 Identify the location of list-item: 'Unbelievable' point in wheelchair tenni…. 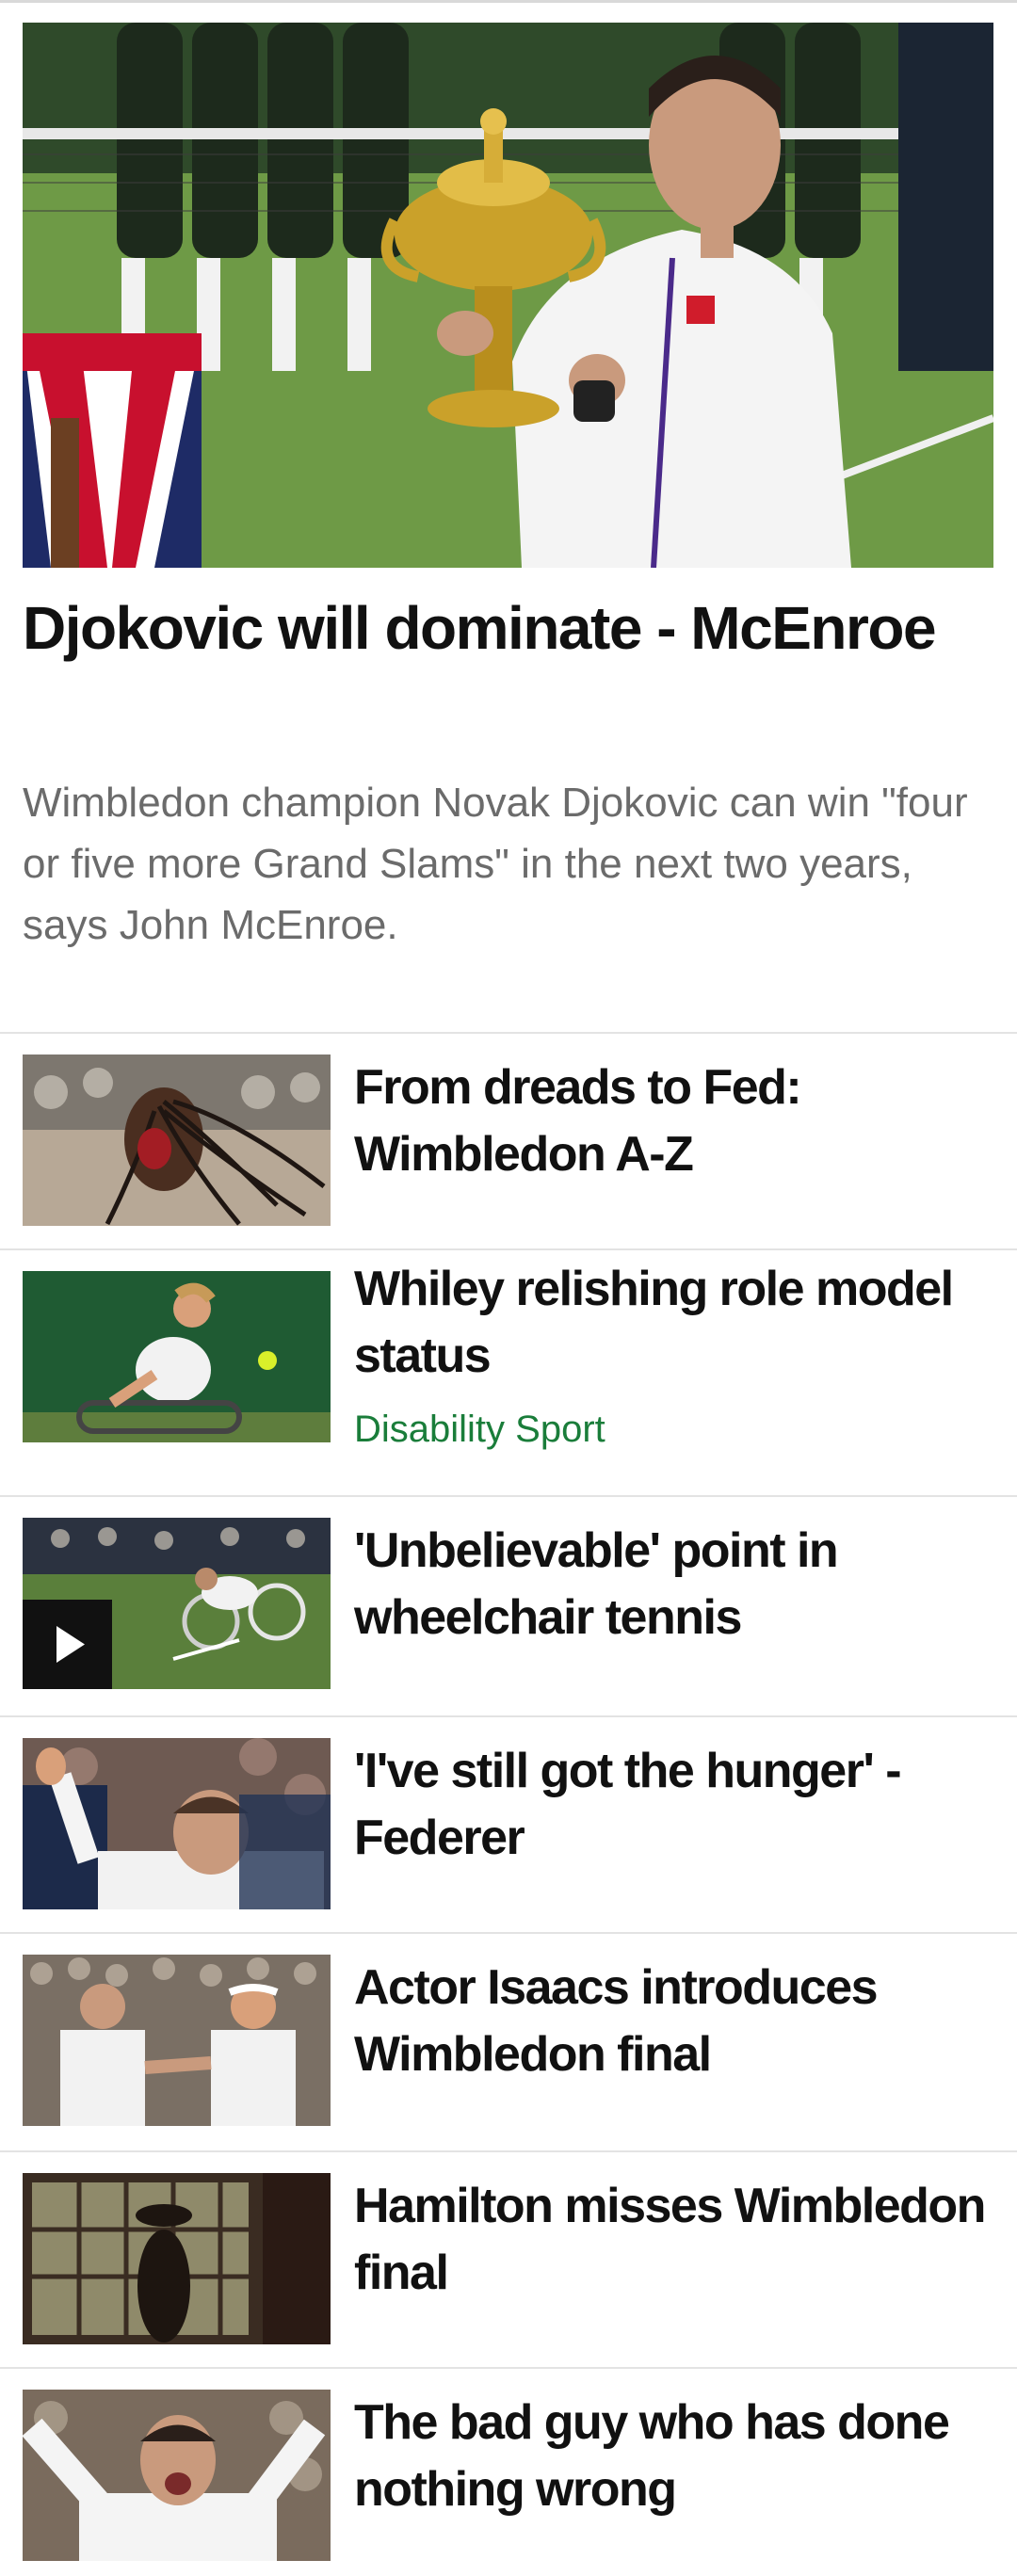
(508, 1606).